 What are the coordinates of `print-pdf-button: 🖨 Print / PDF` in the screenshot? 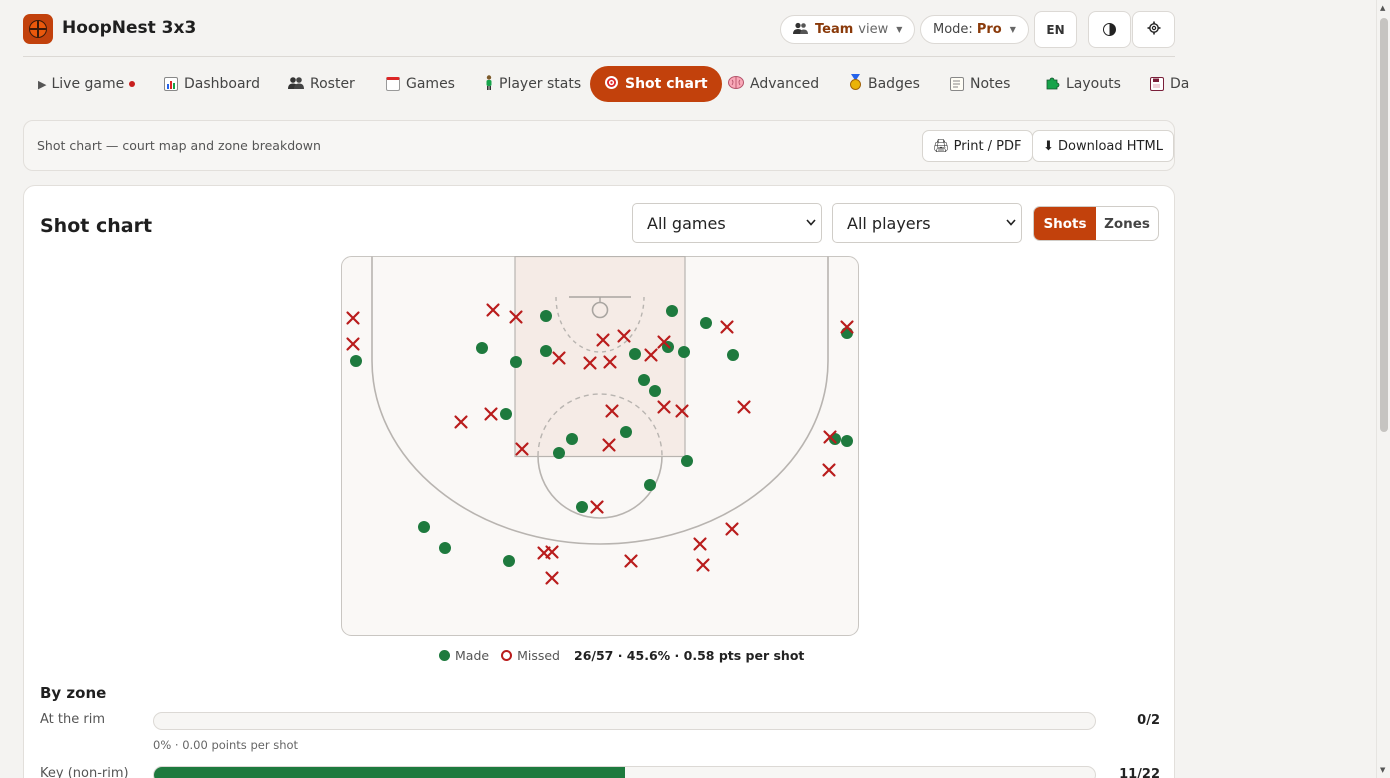 It's located at (977, 146).